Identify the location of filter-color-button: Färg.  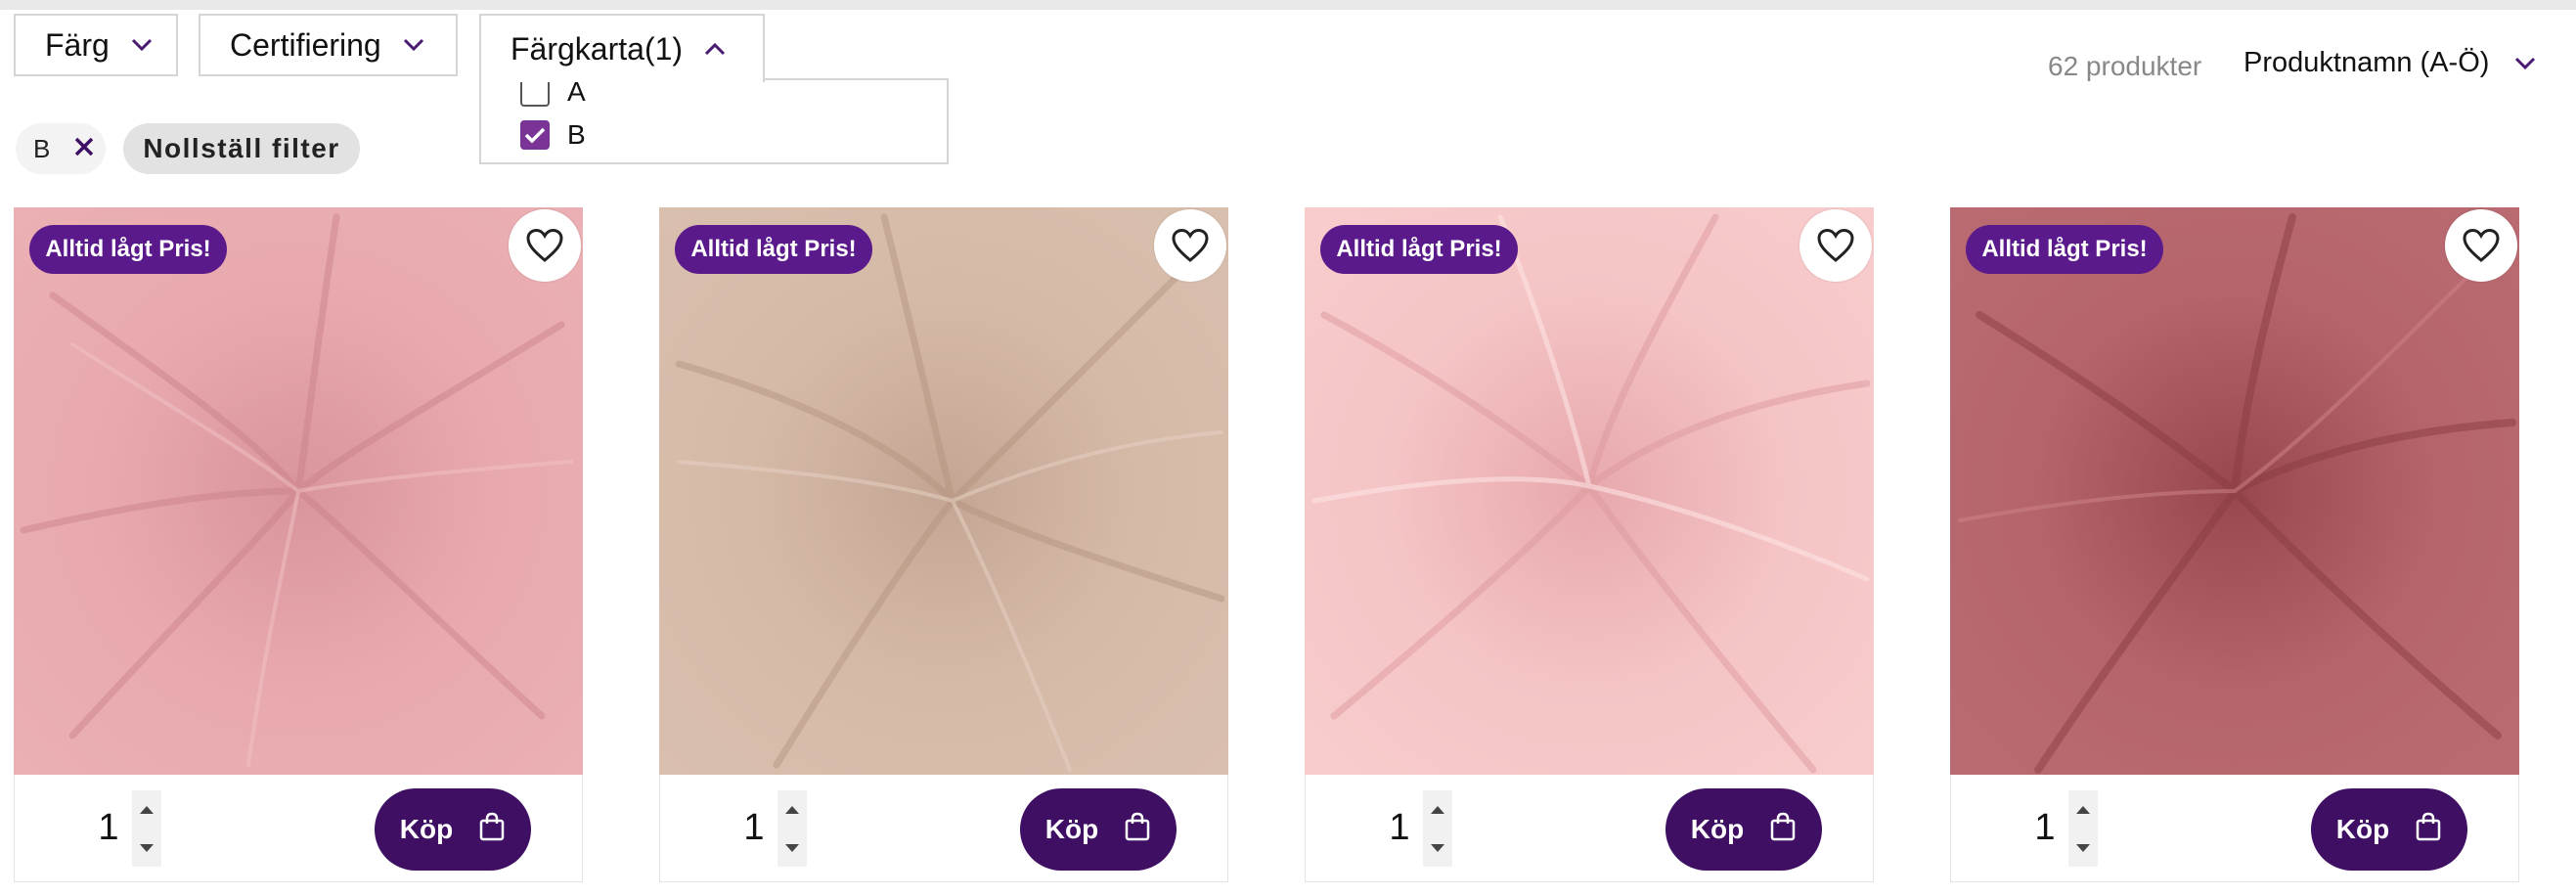
(96, 45).